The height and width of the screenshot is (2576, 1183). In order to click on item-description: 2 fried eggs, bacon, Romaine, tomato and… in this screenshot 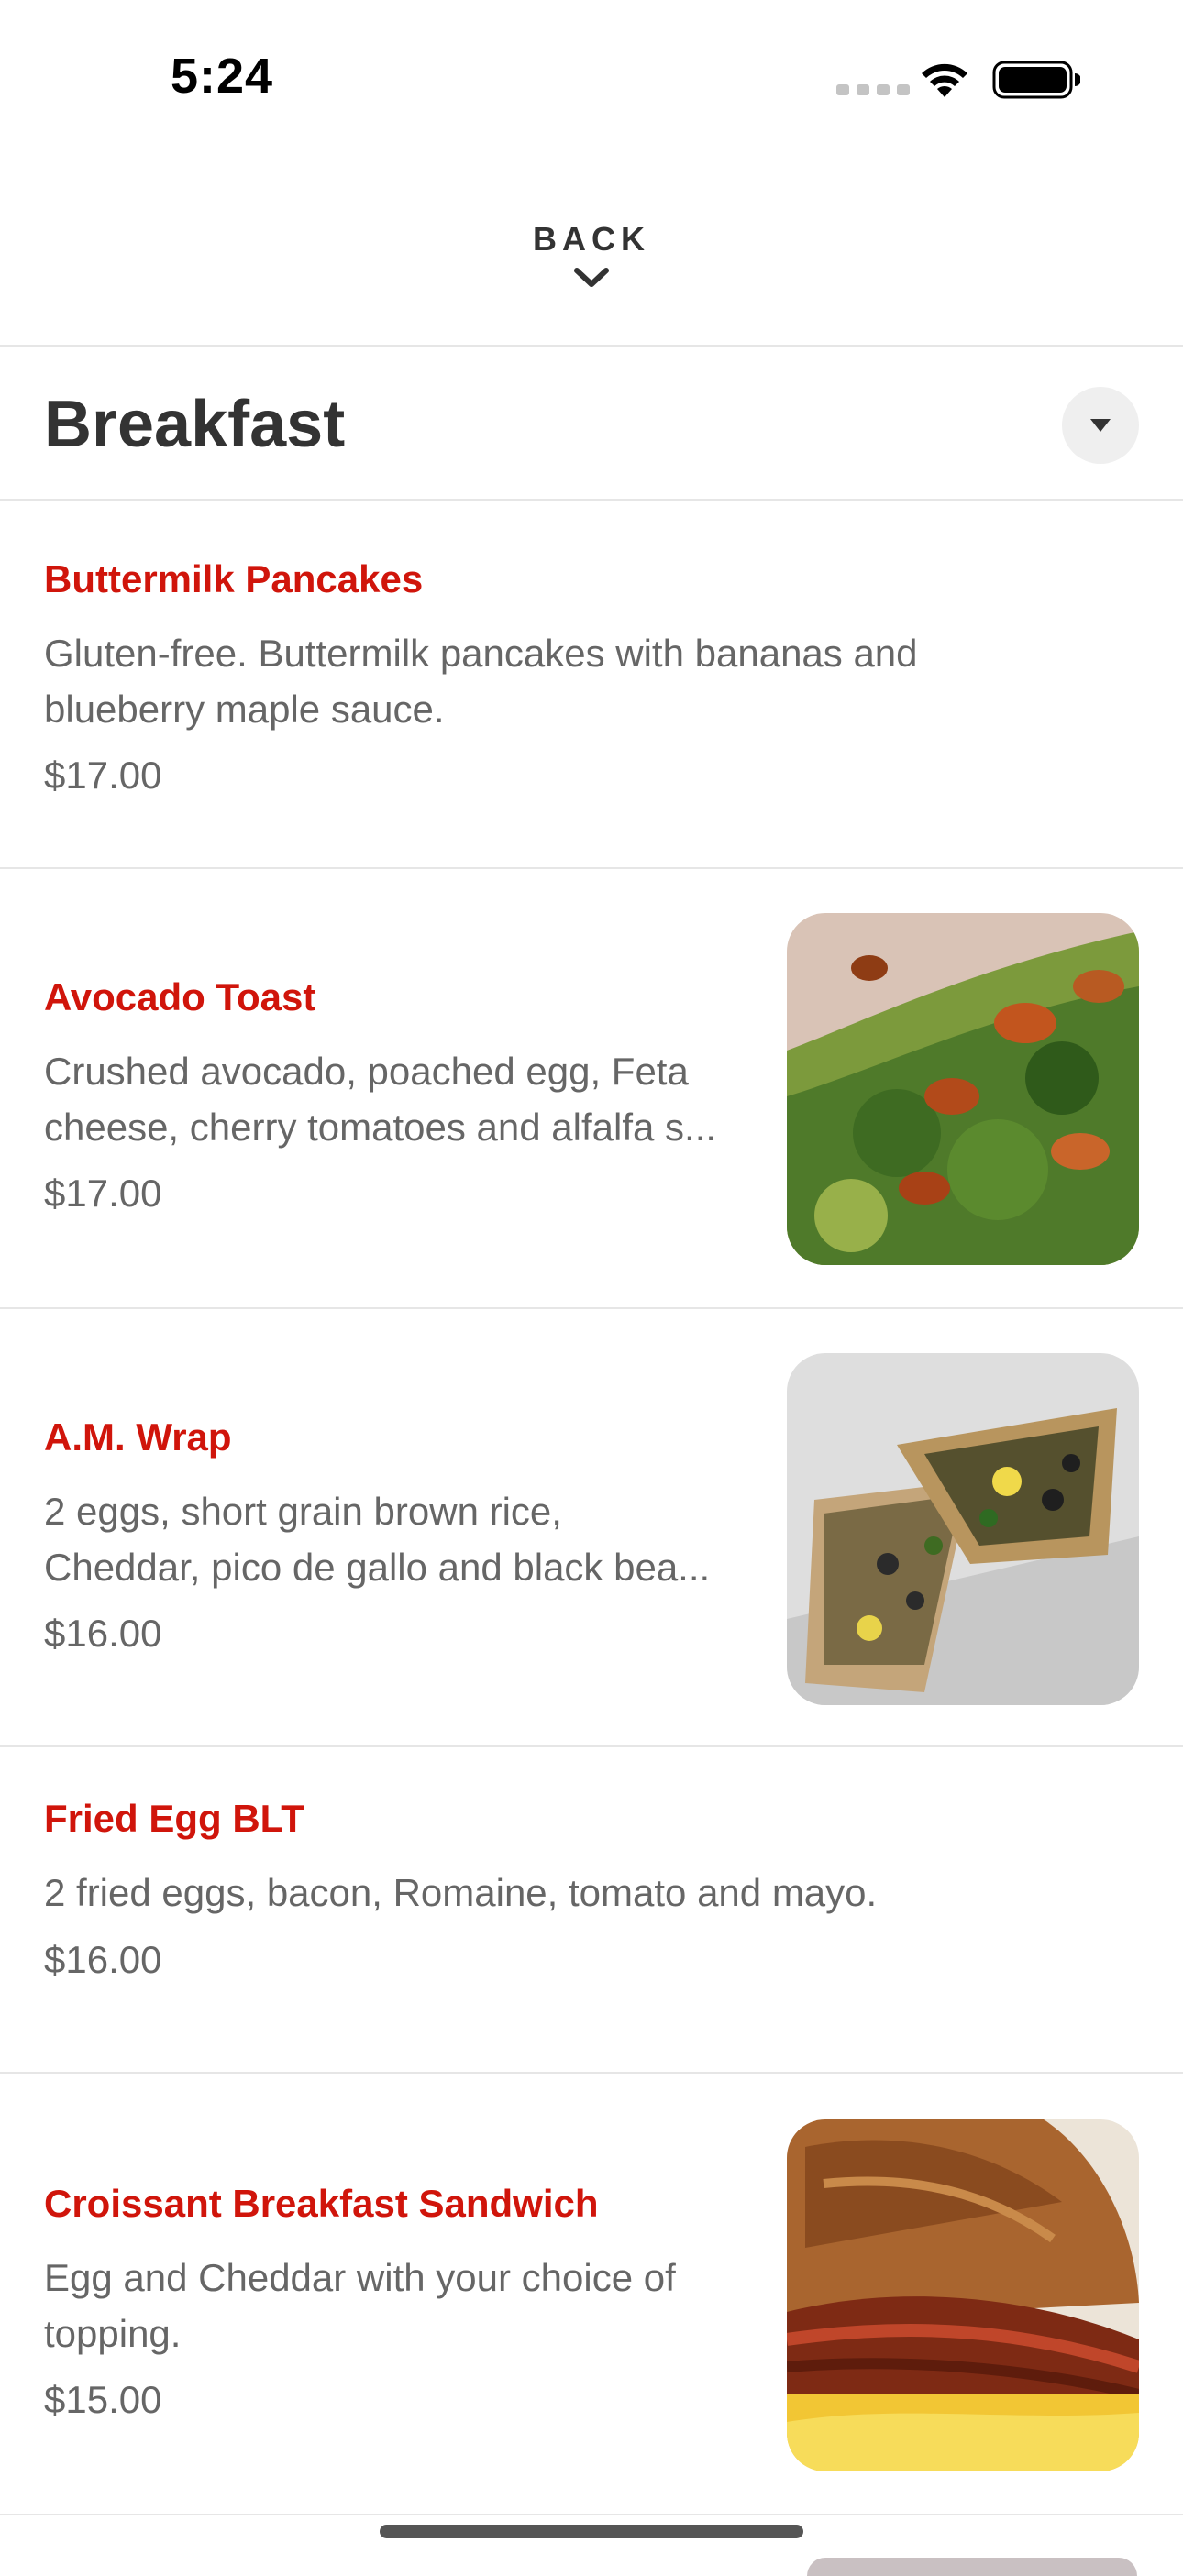, I will do `click(460, 1893)`.